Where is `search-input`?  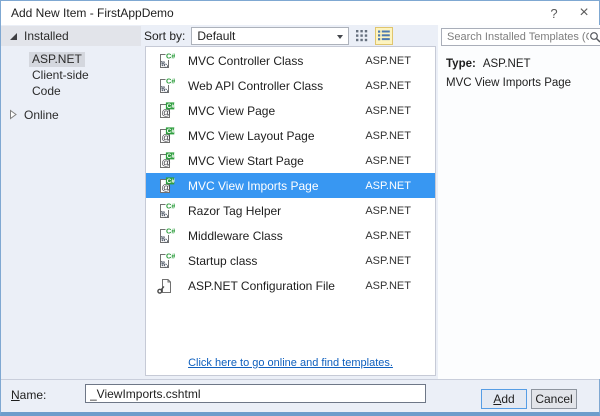 search-input is located at coordinates (515, 37).